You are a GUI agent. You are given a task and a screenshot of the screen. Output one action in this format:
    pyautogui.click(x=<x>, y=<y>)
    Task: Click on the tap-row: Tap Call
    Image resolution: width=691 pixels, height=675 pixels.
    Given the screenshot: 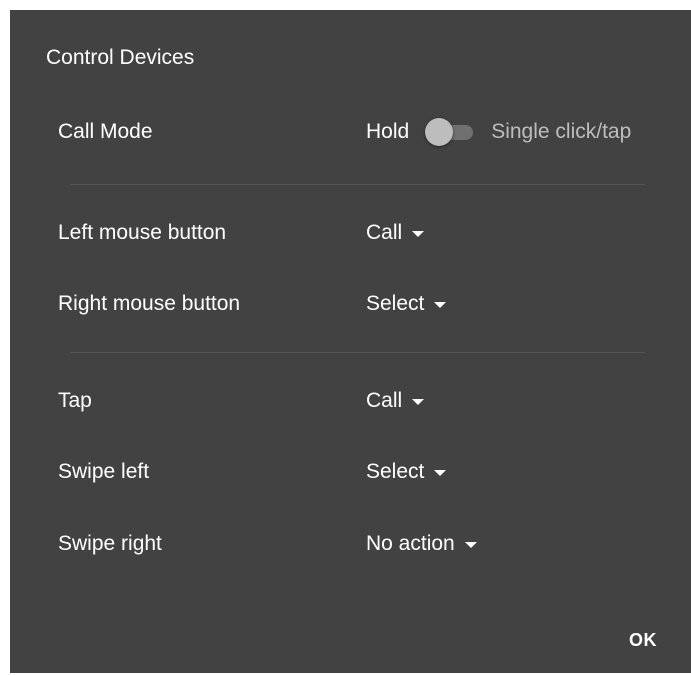 What is the action you would take?
    pyautogui.click(x=374, y=401)
    